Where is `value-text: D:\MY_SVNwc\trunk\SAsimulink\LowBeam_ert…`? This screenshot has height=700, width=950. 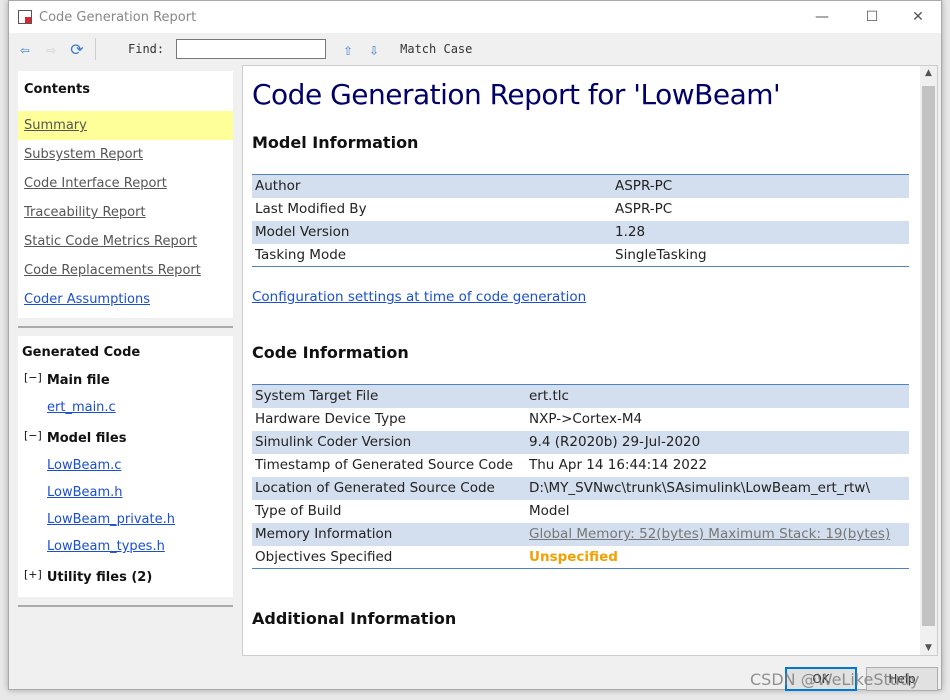 value-text: D:\MY_SVNwc\trunk\SAsimulink\LowBeam_ert… is located at coordinates (700, 488).